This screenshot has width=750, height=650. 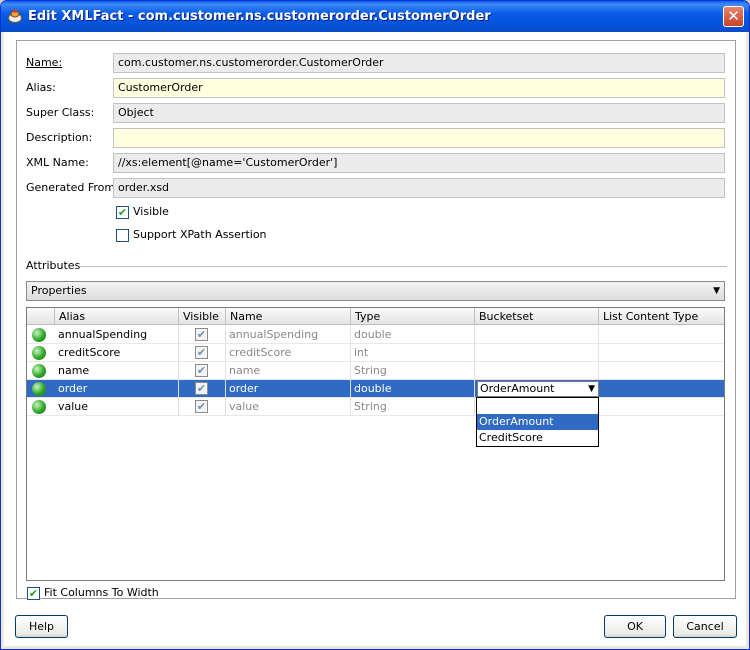 What do you see at coordinates (57, 162) in the screenshot?
I see `xmlname-label: XML Name:` at bounding box center [57, 162].